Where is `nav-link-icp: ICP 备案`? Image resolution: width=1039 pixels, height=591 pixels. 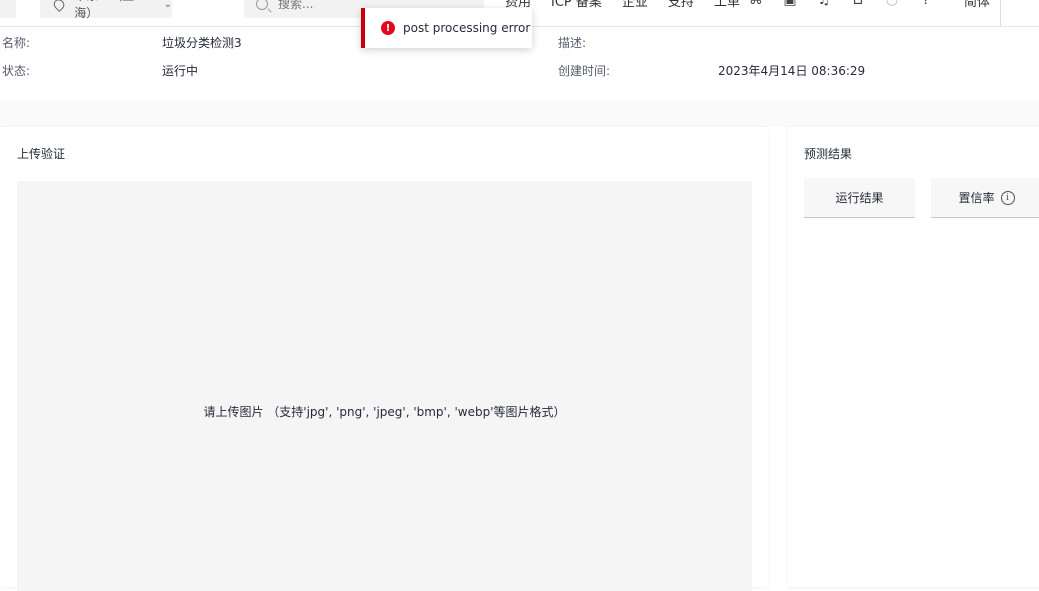 nav-link-icp: ICP 备案 is located at coordinates (576, 5).